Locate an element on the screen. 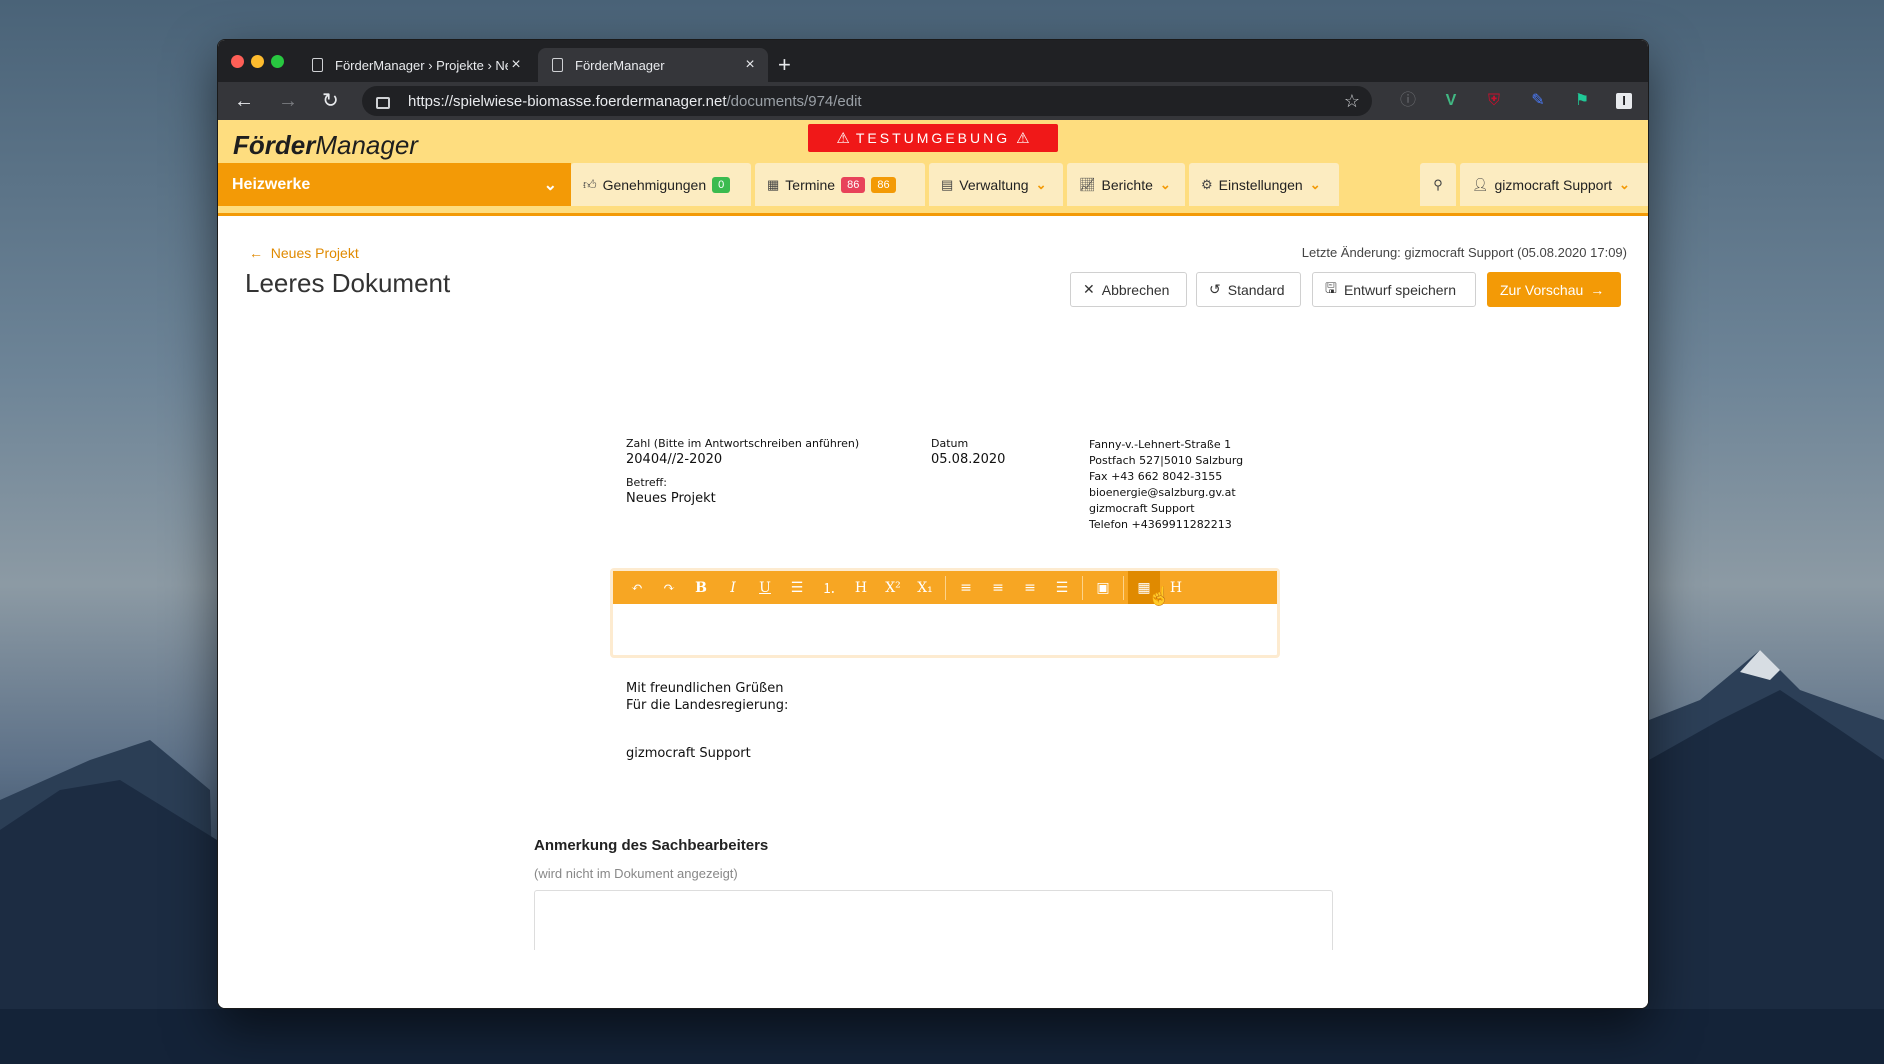 Image resolution: width=1884 pixels, height=1064 pixels. save-draft-button: 🖫︎ Entwurf speichern is located at coordinates (1394, 289).